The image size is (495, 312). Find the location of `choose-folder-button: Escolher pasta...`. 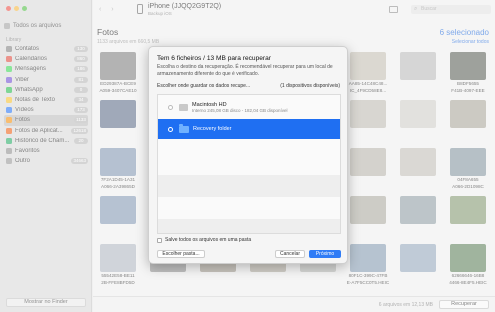

choose-folder-button: Escolher pasta... is located at coordinates (181, 254).